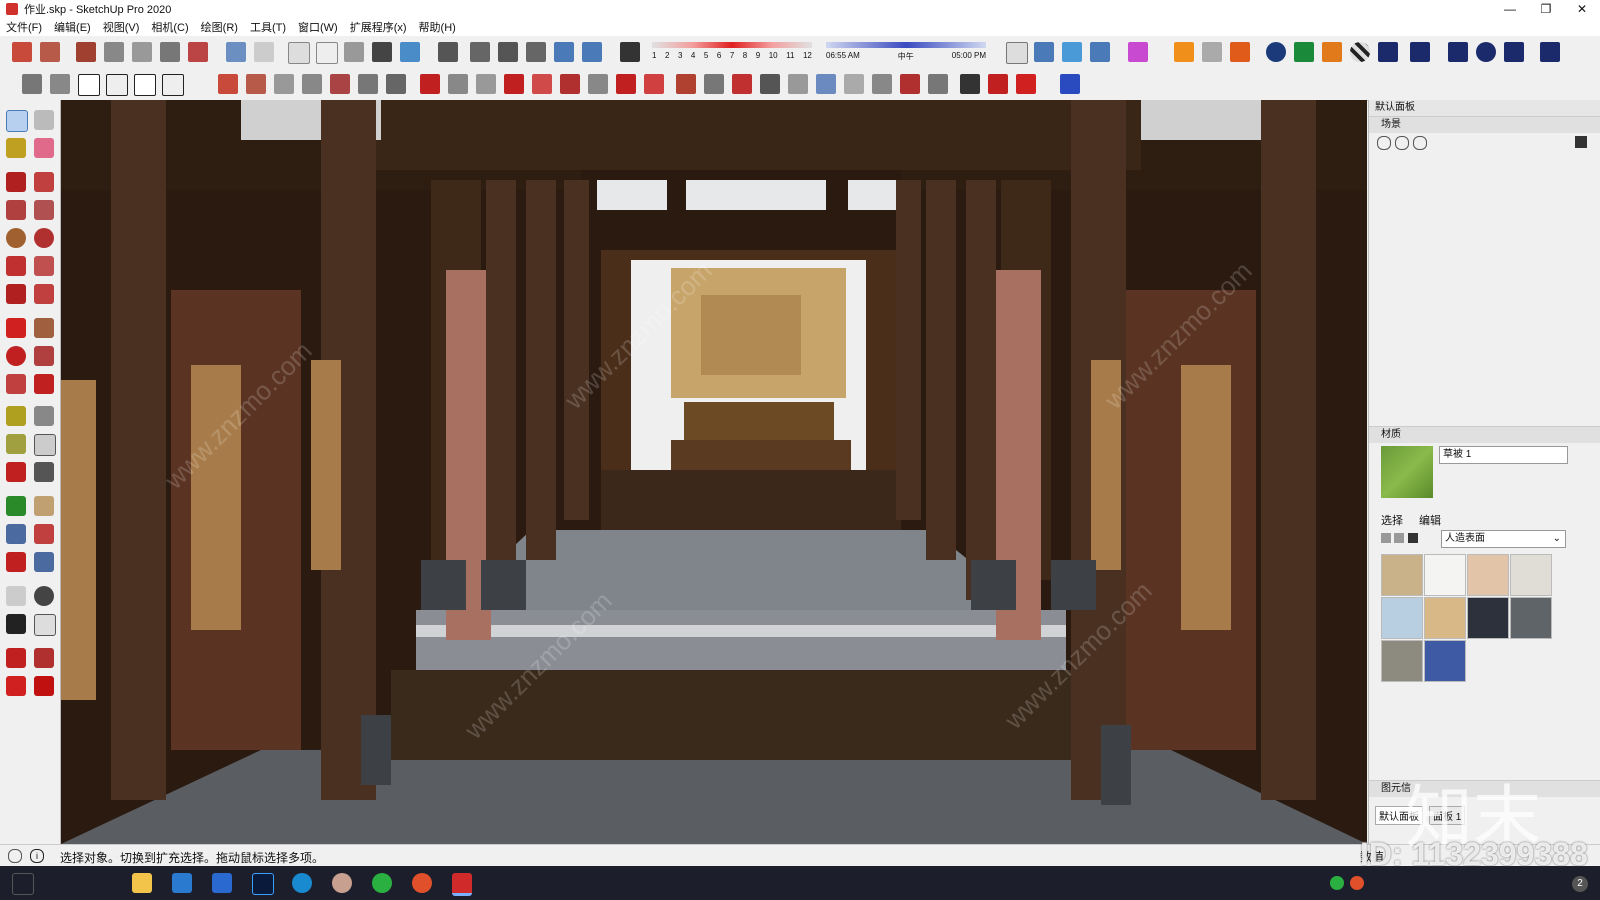 This screenshot has width=1600, height=900. What do you see at coordinates (1503, 539) in the screenshot?
I see `material-library-select: 人造表面 ⌄` at bounding box center [1503, 539].